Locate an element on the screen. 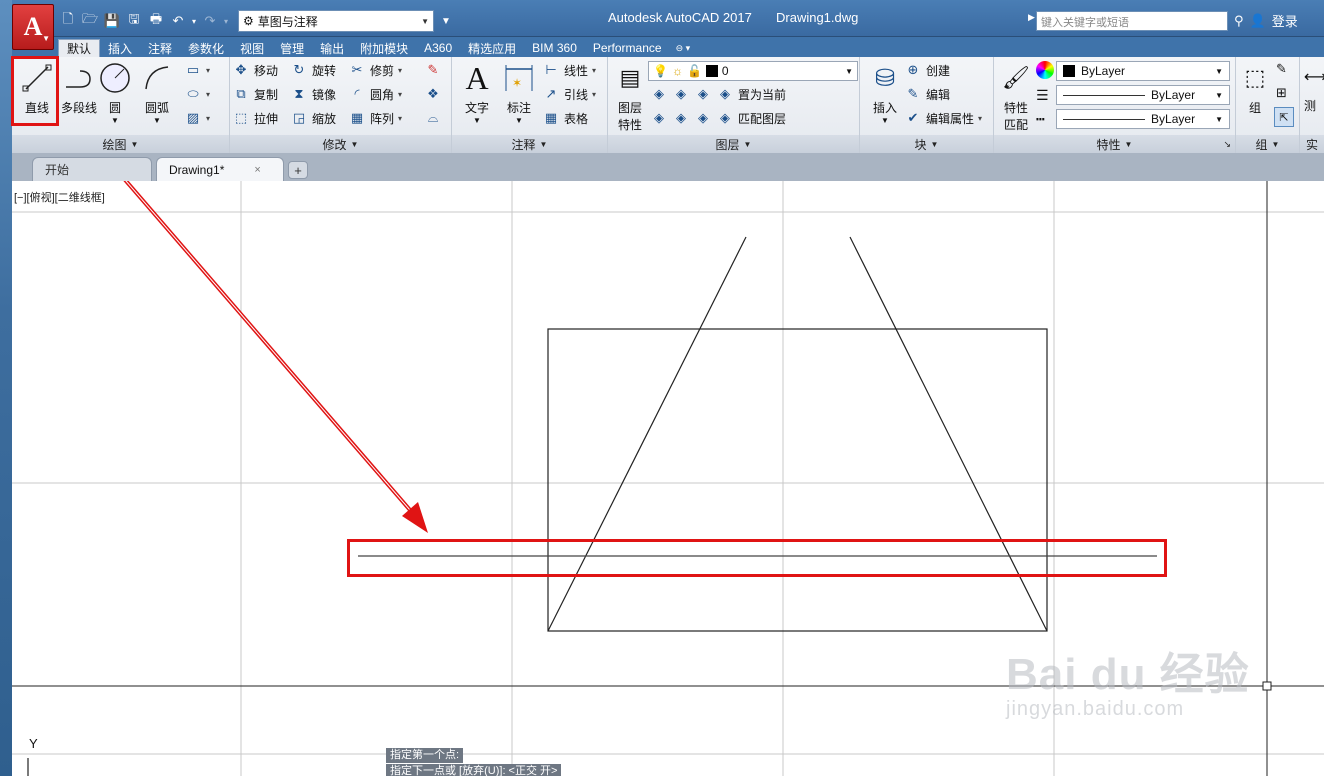 This screenshot has width=1324, height=776. layer-on-icon: ◈ is located at coordinates (659, 118).